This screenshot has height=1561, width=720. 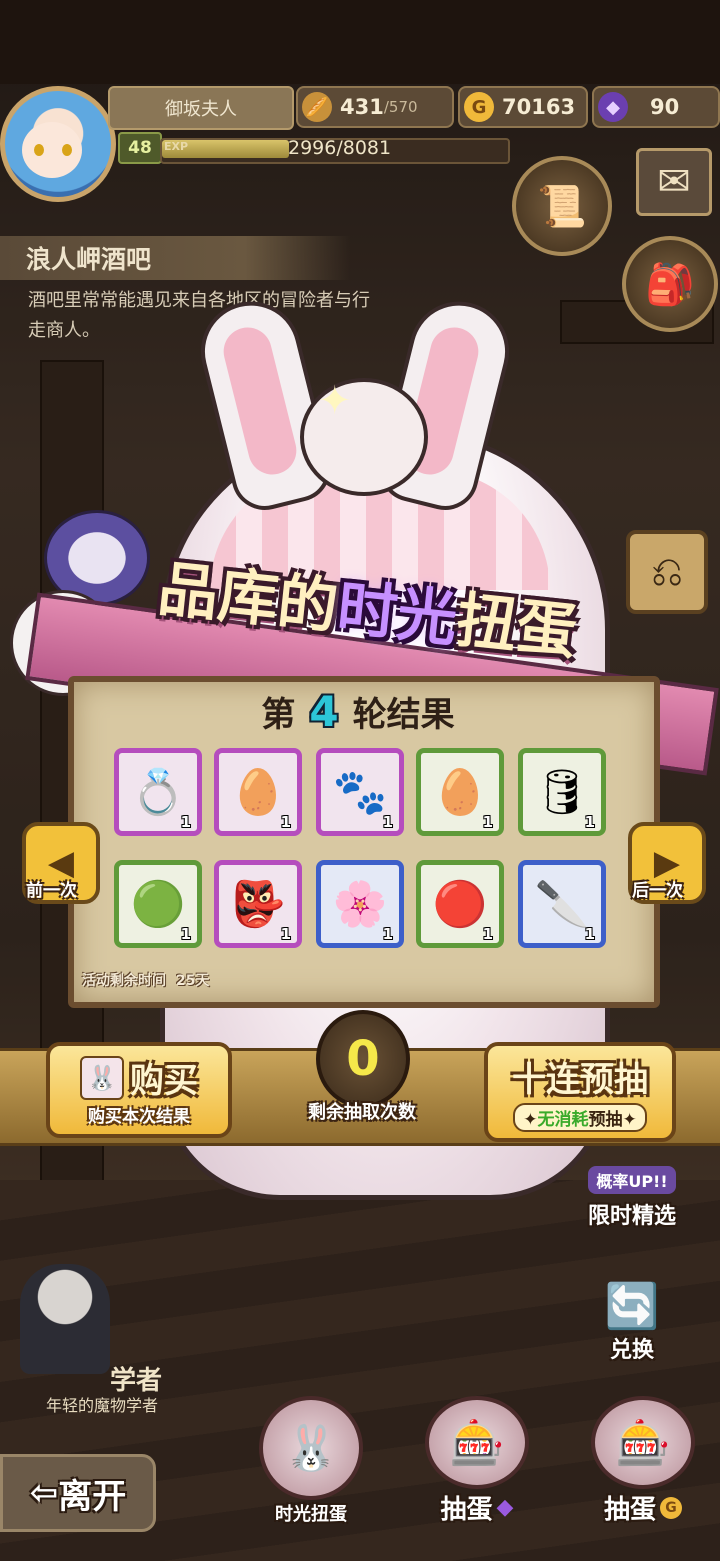 What do you see at coordinates (124, 981) in the screenshot?
I see `remaining-time-label: 活动剩余时间` at bounding box center [124, 981].